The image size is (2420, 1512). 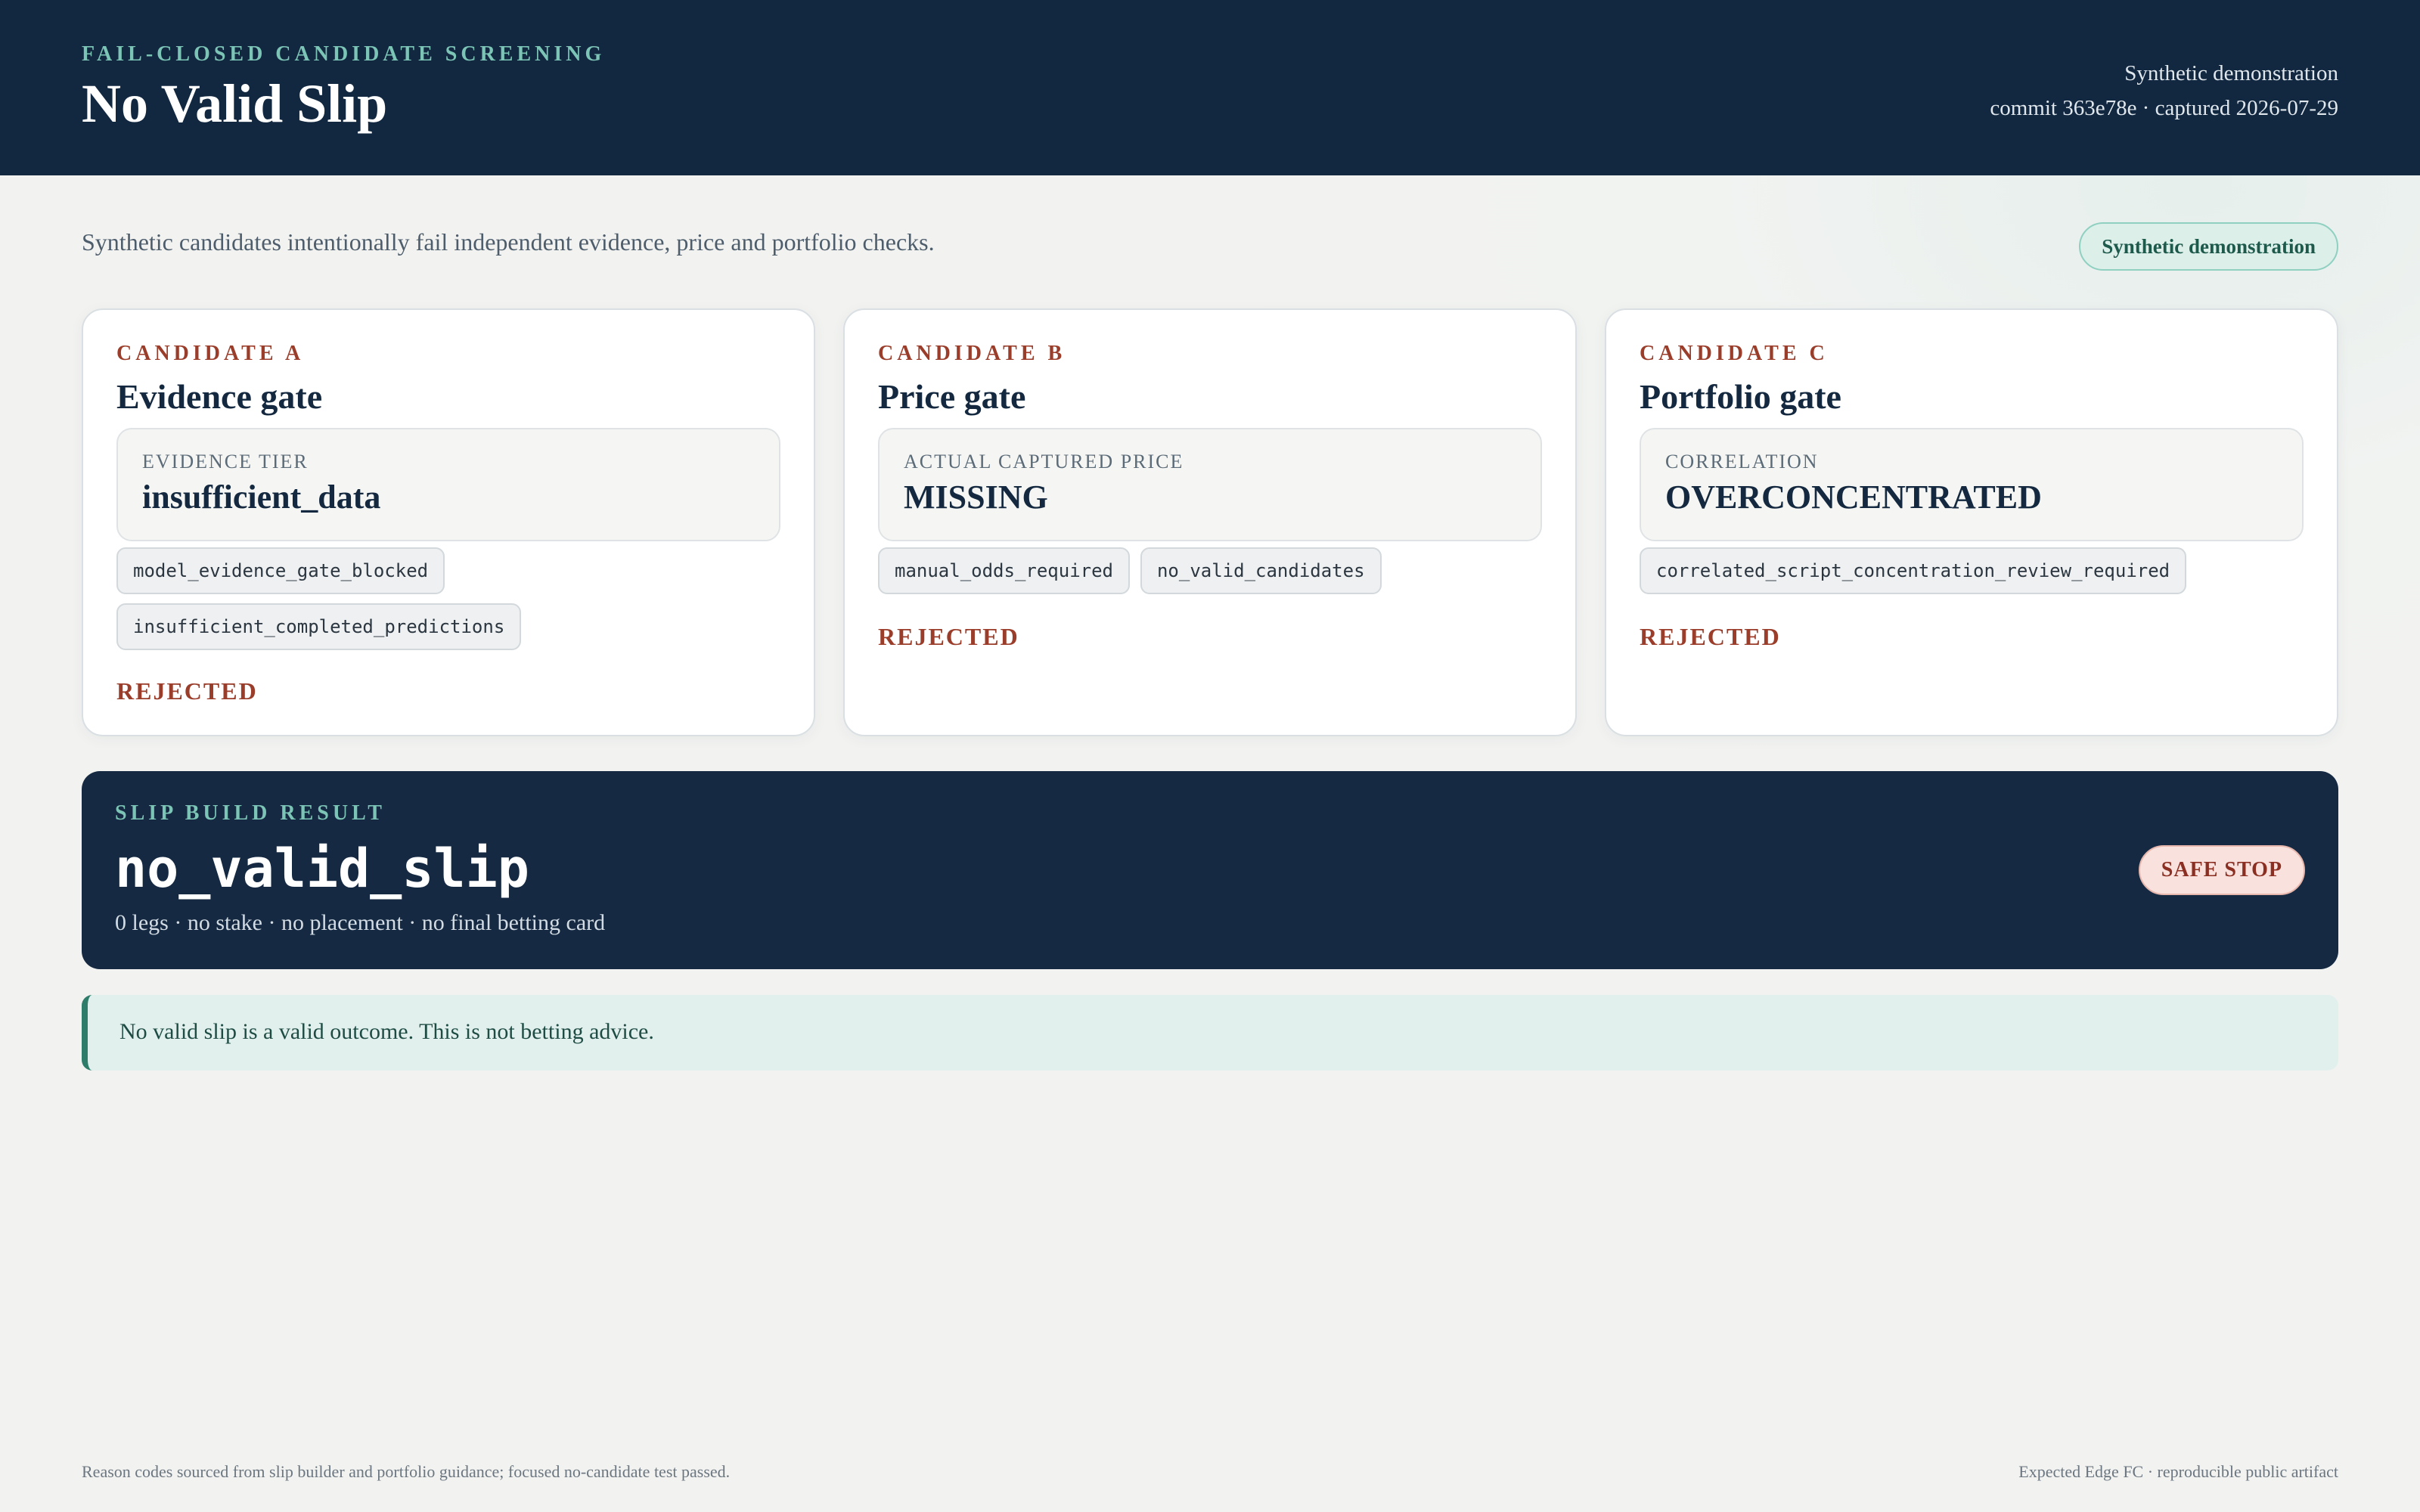 What do you see at coordinates (448, 484) in the screenshot?
I see `metric-box: EVIDENCE TIER insufficient_data` at bounding box center [448, 484].